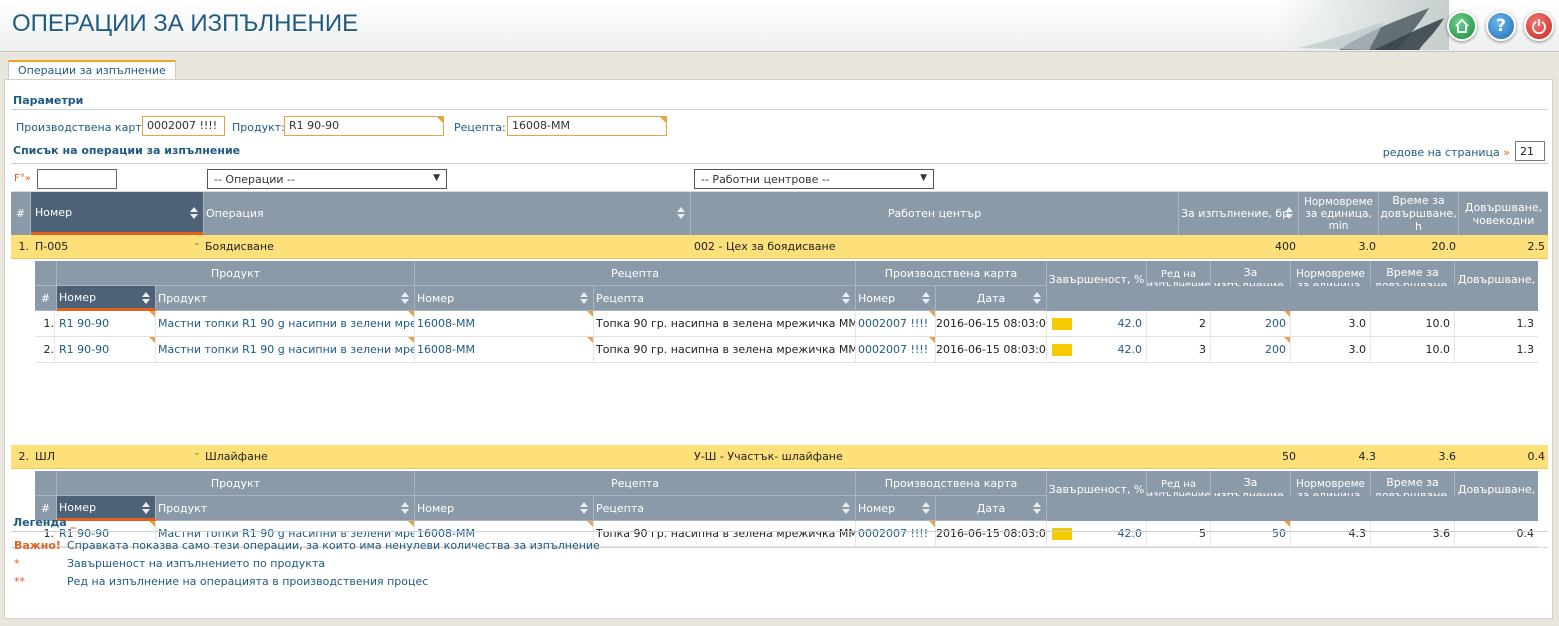 Image resolution: width=1559 pixels, height=626 pixels. Describe the element at coordinates (635, 273) in the screenshot. I see `group-recipe: Рецепта` at that location.